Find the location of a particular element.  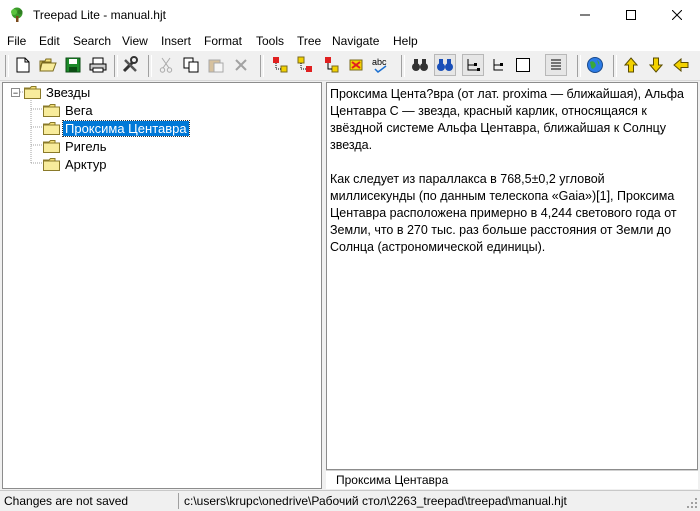

move-left-button is located at coordinates (681, 65).